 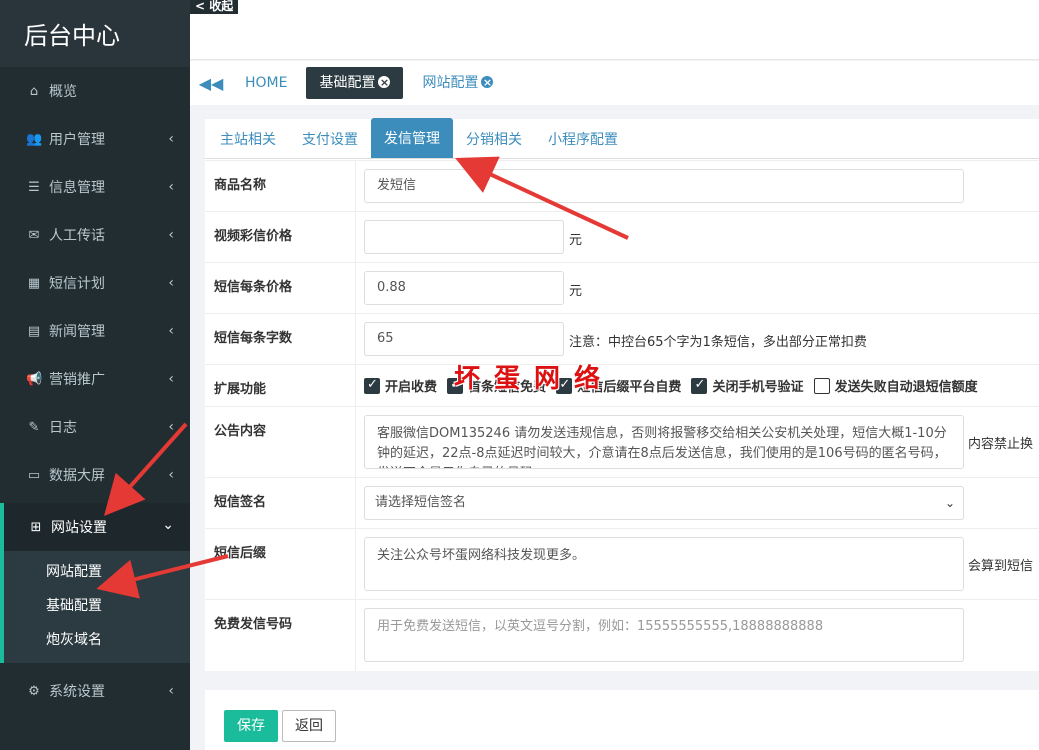 I want to click on submenu-item-basic-config: 基础配置, so click(x=97, y=606).